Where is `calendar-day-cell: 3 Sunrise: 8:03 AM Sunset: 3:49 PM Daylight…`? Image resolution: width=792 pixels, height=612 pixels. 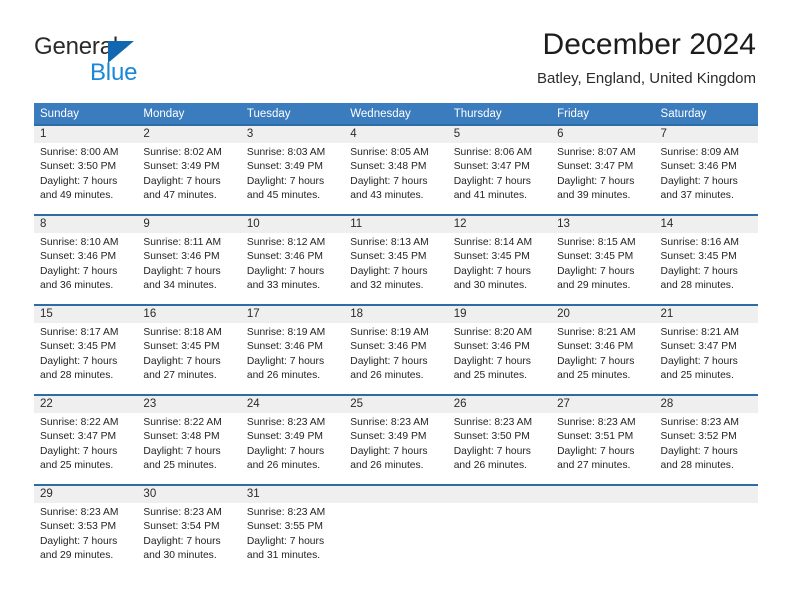 calendar-day-cell: 3 Sunrise: 8:03 AM Sunset: 3:49 PM Daylight… is located at coordinates (292, 169).